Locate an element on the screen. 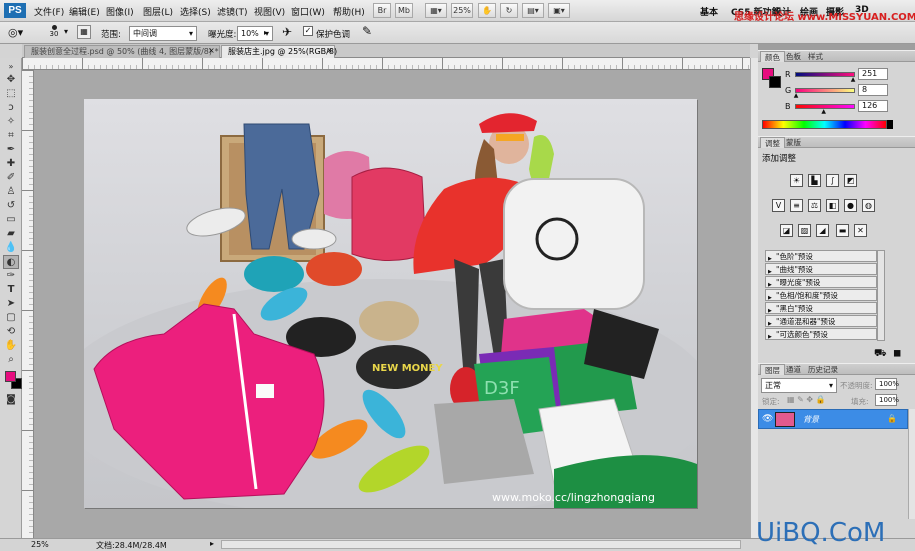 Image resolution: width=915 pixels, height=551 pixels. shape-tool-icon: ▢ is located at coordinates (11, 318).